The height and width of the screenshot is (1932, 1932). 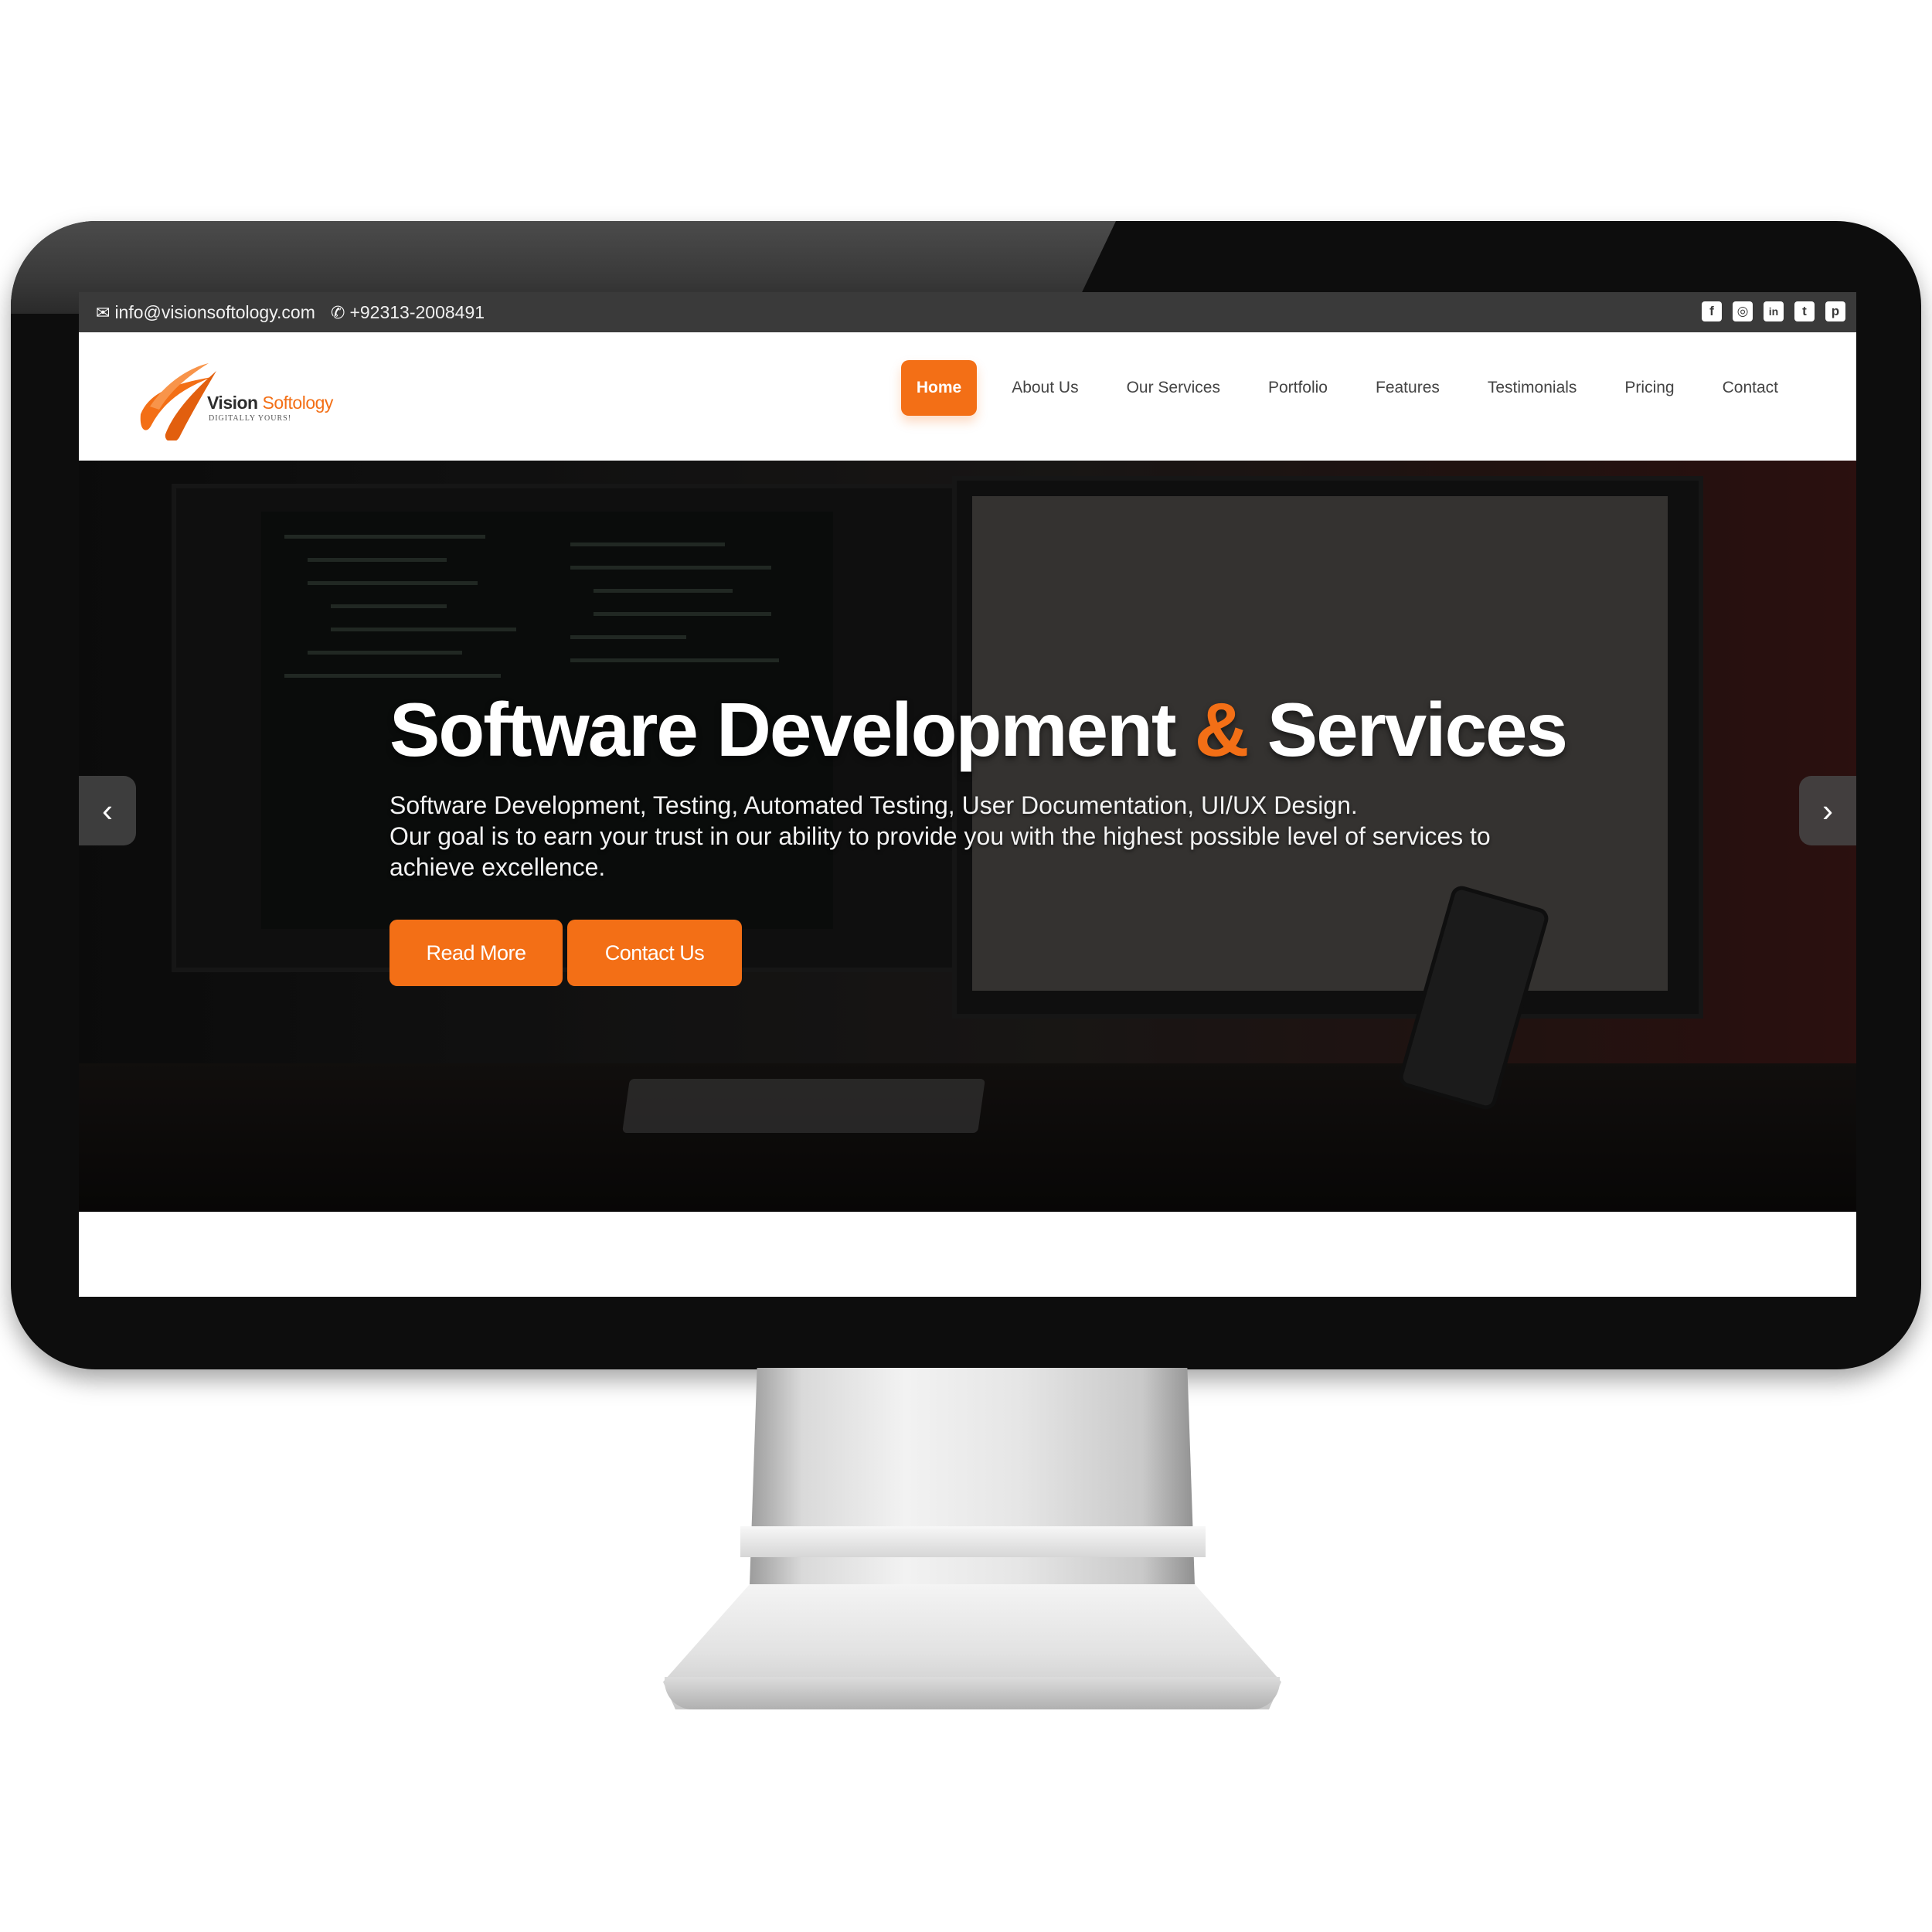 I want to click on social-links: f ◎ in t p, so click(x=1773, y=311).